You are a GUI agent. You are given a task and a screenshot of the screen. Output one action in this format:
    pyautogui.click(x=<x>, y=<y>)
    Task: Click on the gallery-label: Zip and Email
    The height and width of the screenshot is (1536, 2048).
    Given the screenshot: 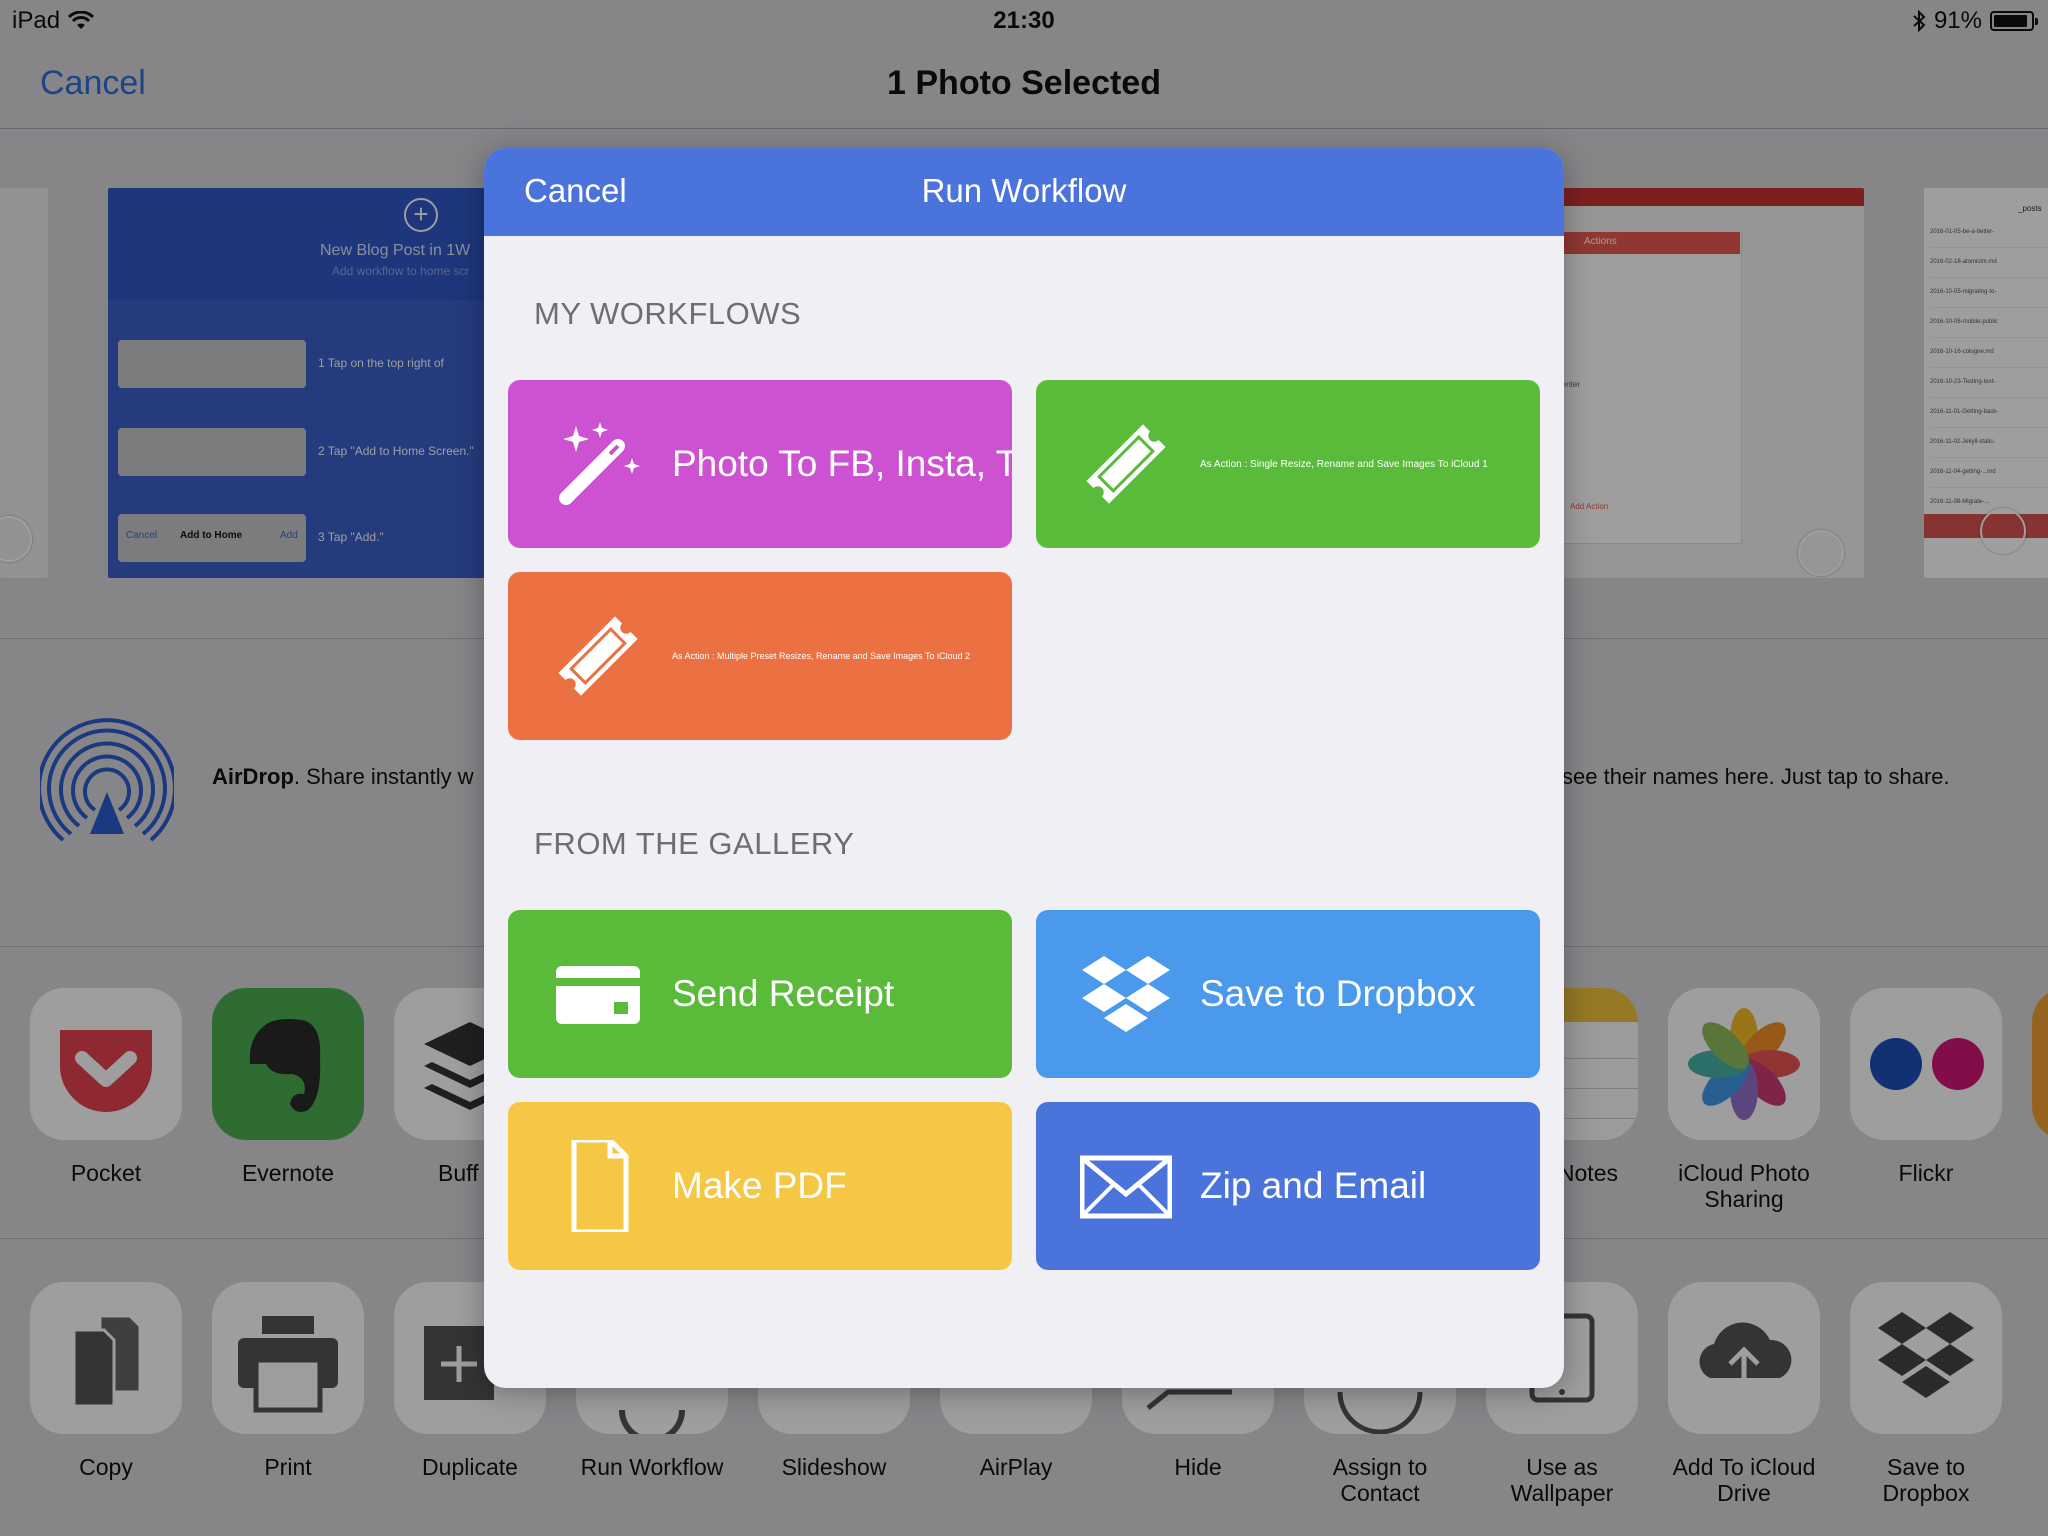 What is the action you would take?
    pyautogui.click(x=1313, y=1185)
    